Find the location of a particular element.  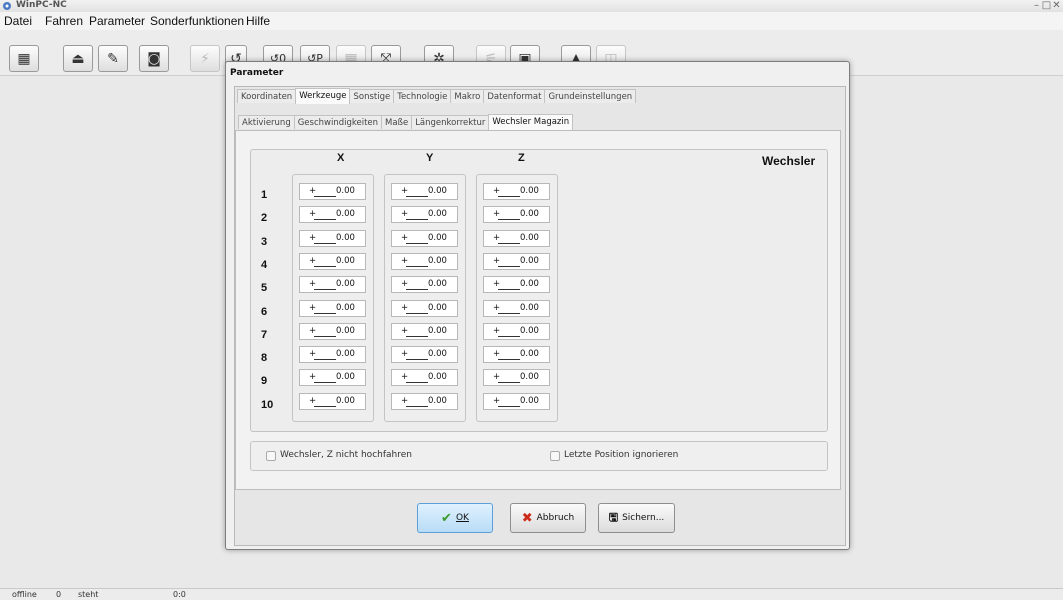

row-label: 4 is located at coordinates (264, 264).